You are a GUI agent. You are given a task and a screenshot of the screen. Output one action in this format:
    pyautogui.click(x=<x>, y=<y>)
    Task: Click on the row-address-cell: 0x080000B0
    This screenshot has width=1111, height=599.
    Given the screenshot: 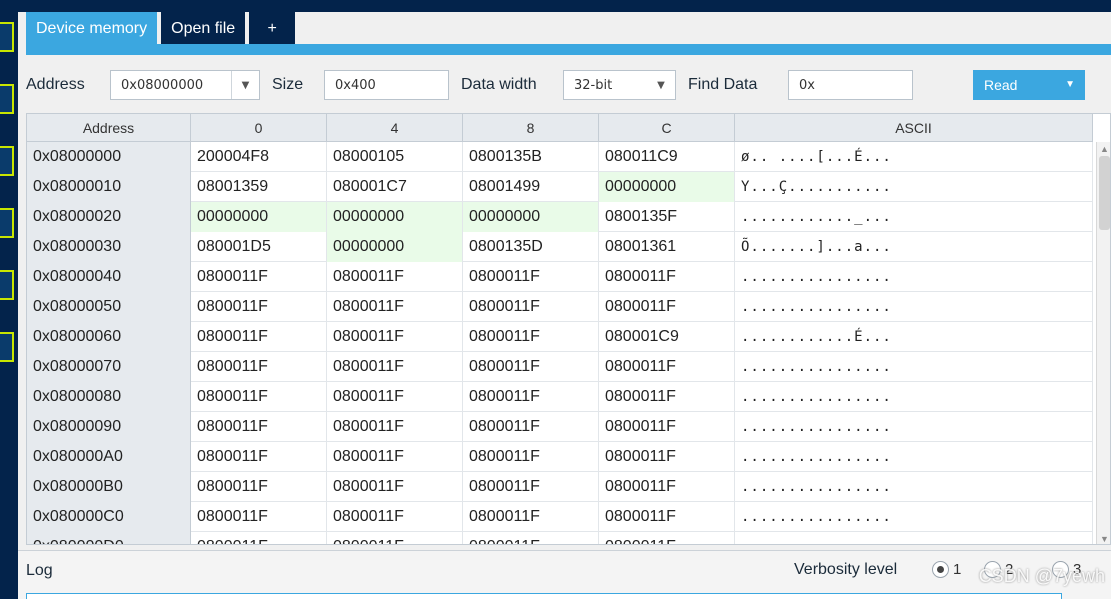 What is the action you would take?
    pyautogui.click(x=109, y=487)
    